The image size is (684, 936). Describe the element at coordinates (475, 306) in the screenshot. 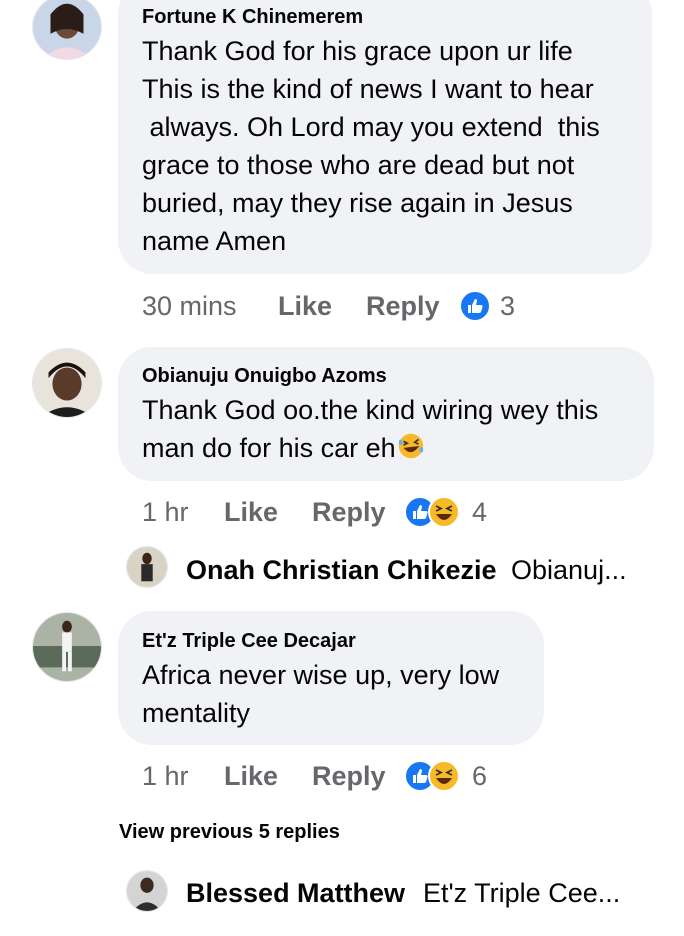

I see `like-icon` at that location.